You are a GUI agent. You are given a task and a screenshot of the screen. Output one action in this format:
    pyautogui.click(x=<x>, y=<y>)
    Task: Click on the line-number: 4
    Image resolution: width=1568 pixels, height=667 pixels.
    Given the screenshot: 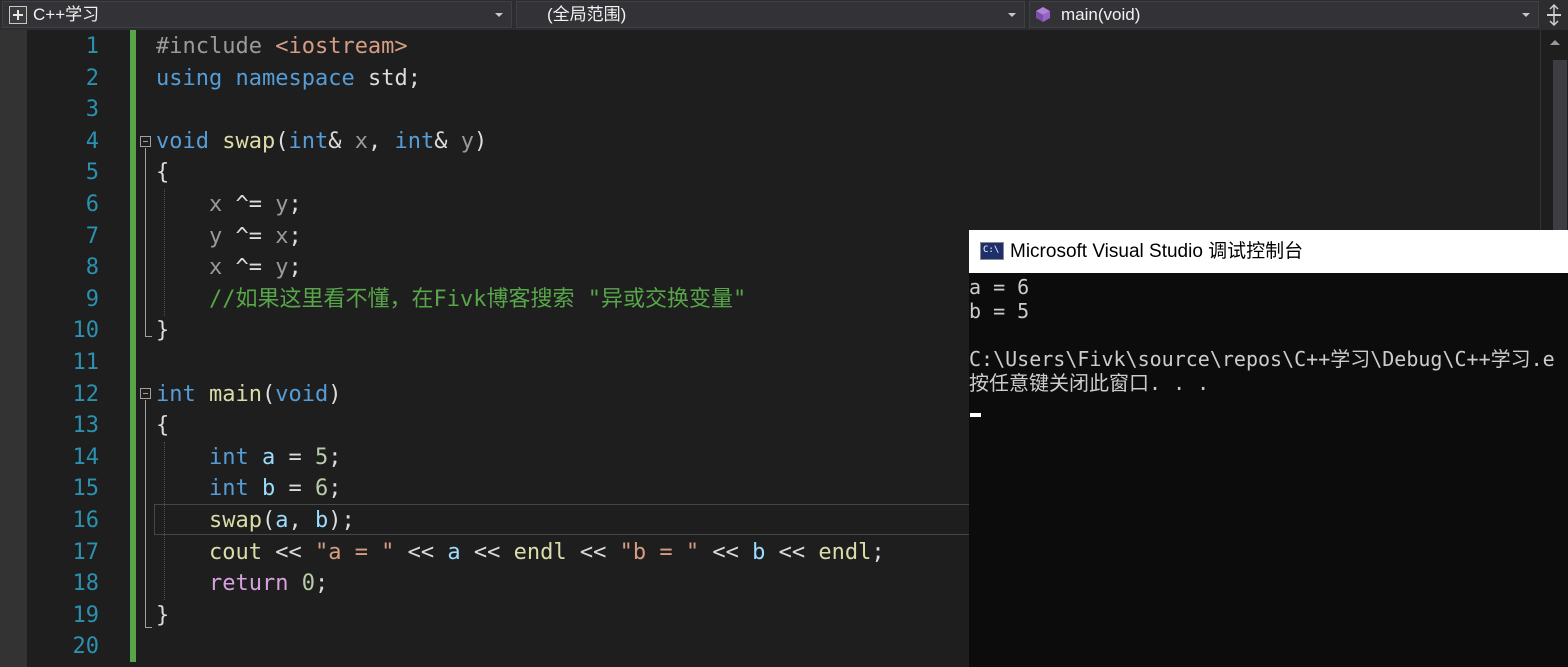 What is the action you would take?
    pyautogui.click(x=92, y=141)
    